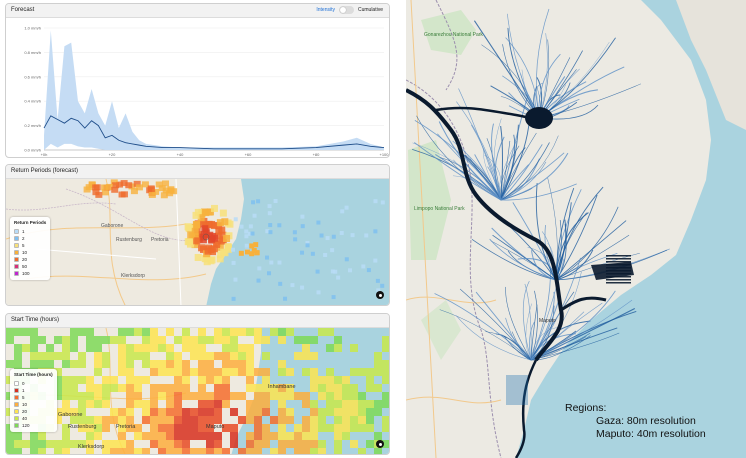 The width and height of the screenshot is (746, 458). Describe the element at coordinates (23, 238) in the screenshot. I see `return-period-legend-label: 2` at that location.